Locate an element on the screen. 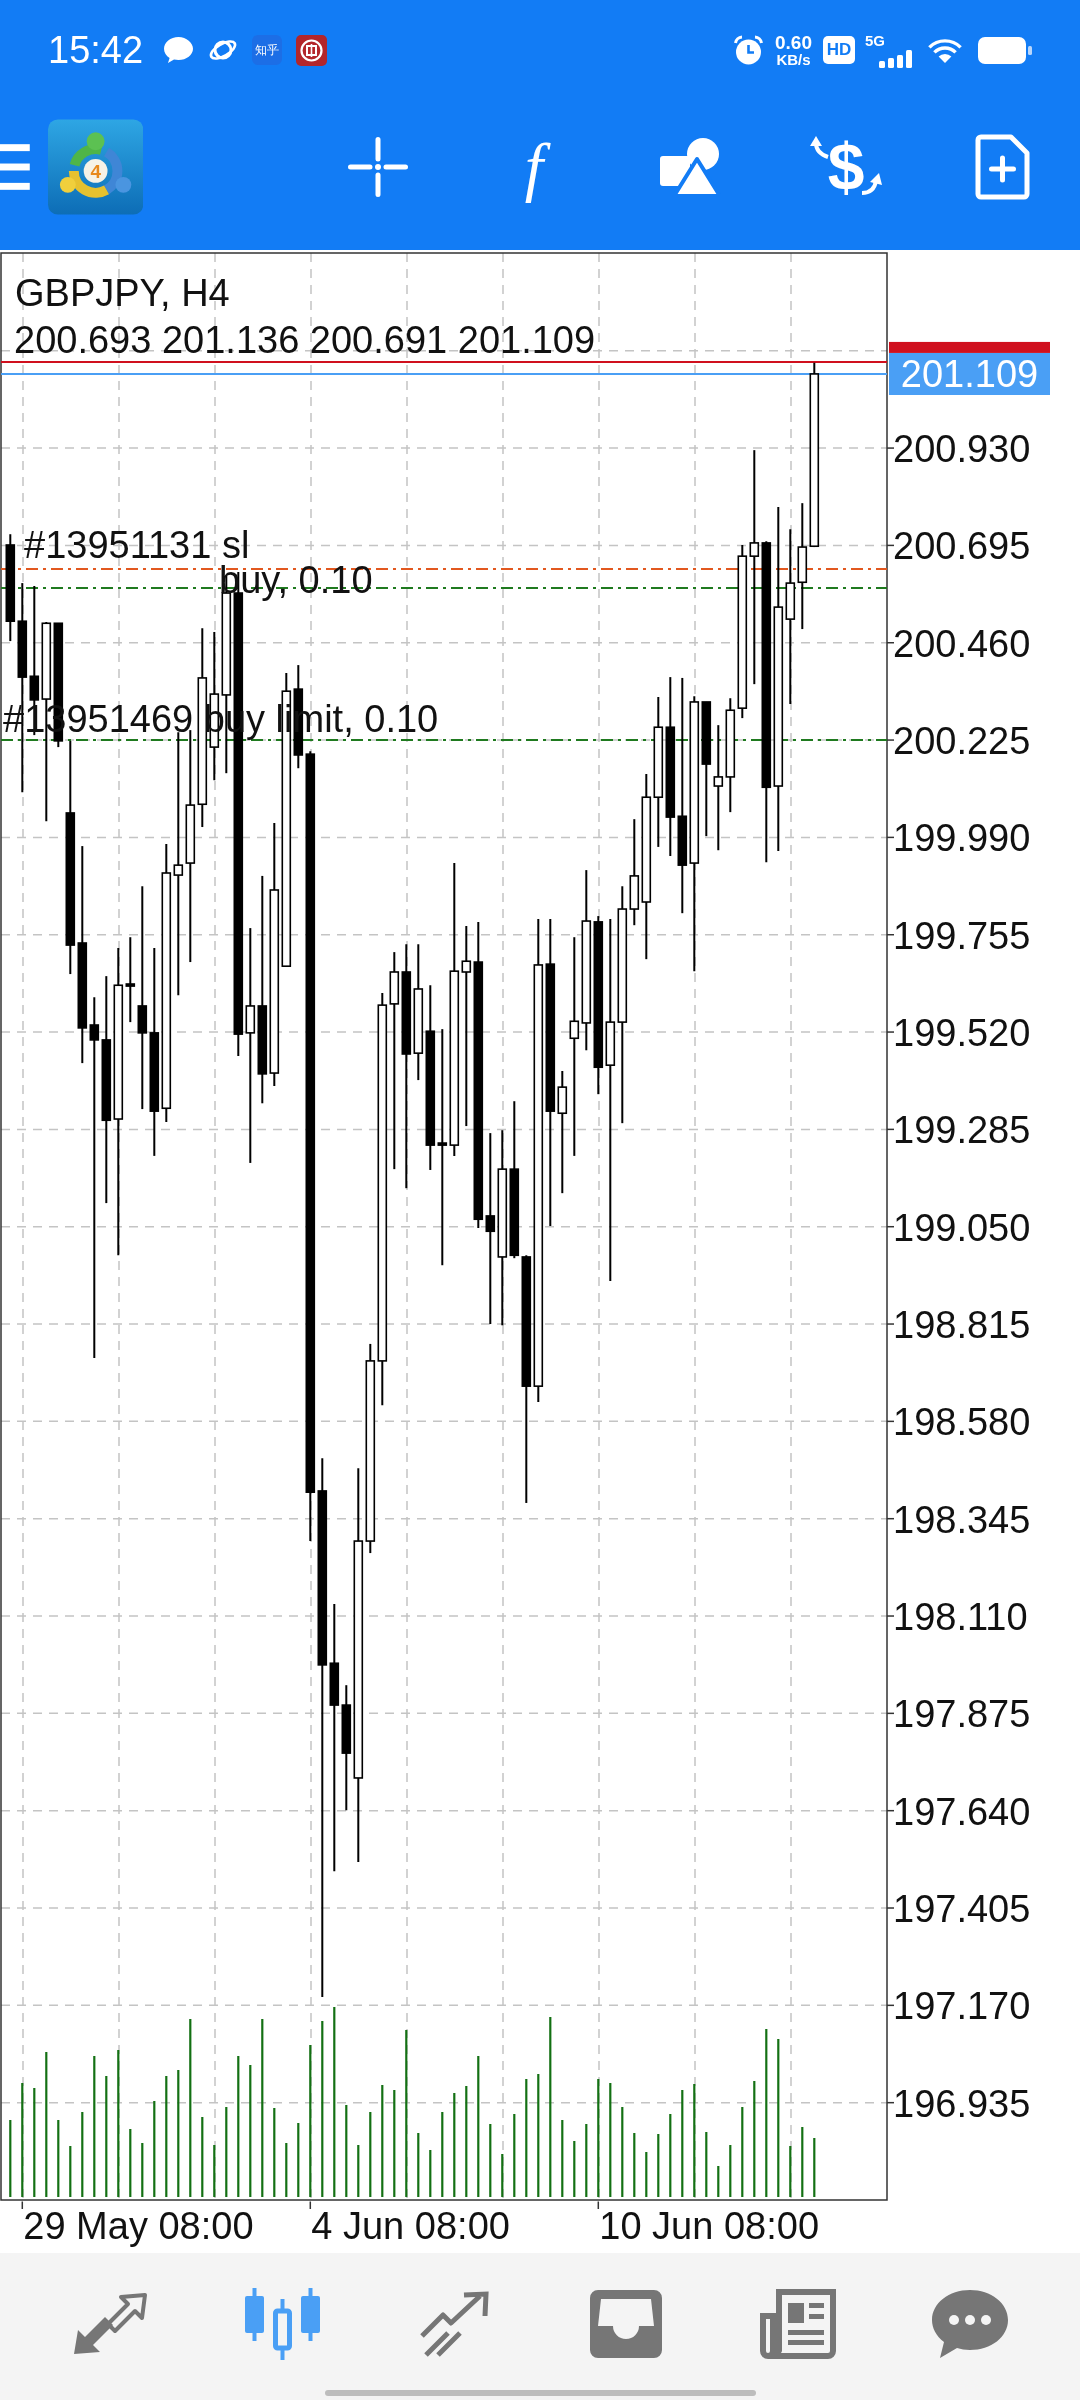  order-label: #13951131 sl is located at coordinates (137, 545).